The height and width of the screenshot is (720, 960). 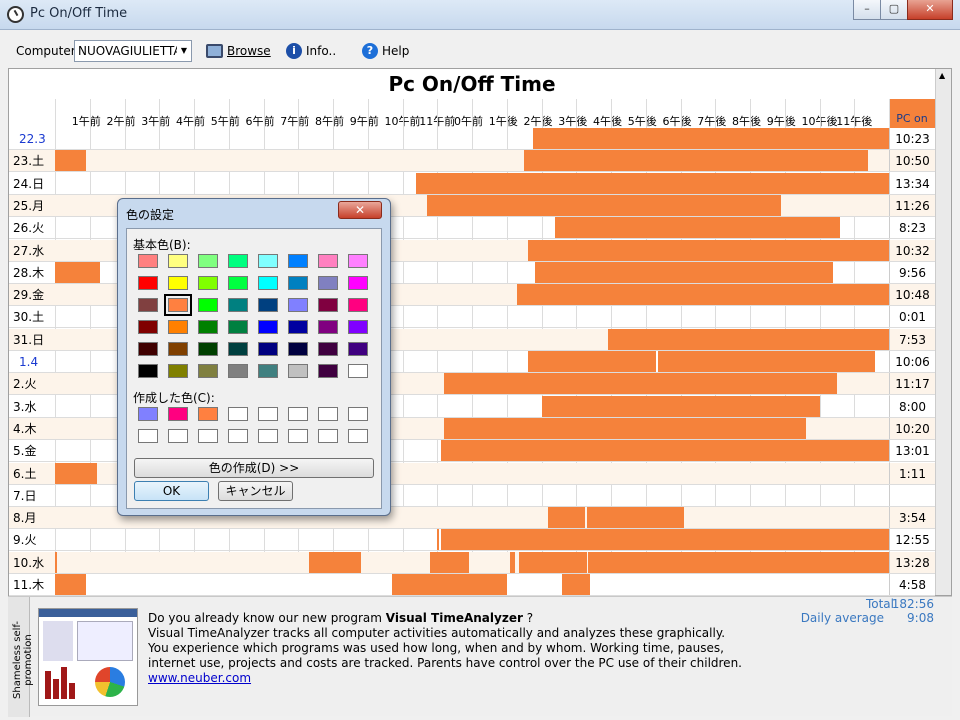 What do you see at coordinates (385, 51) in the screenshot?
I see `help-button: ? Help` at bounding box center [385, 51].